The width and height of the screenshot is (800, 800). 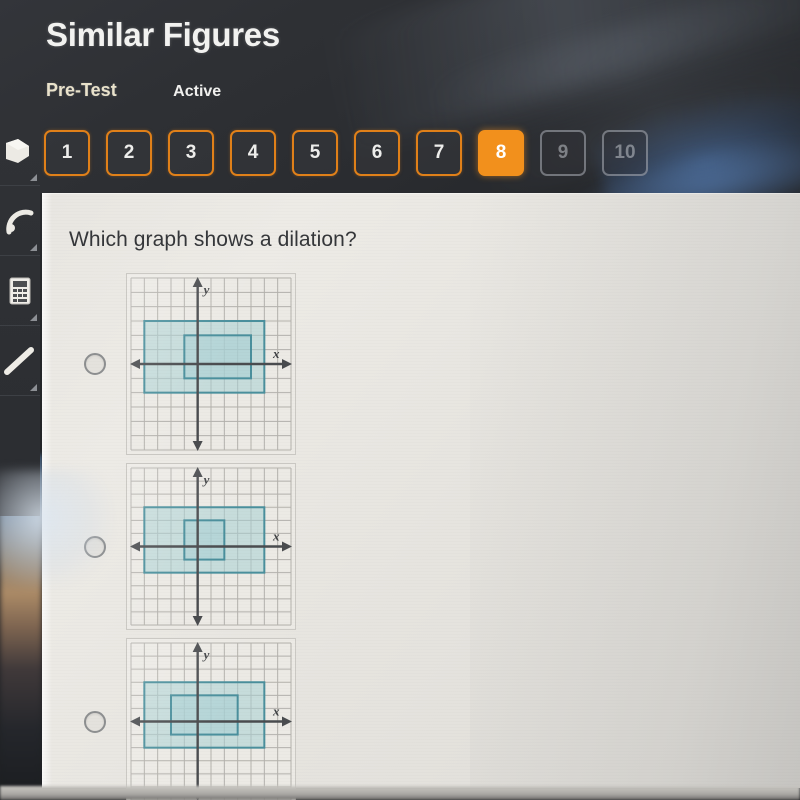 I want to click on graph-b-svg: yx, so click(x=211, y=546).